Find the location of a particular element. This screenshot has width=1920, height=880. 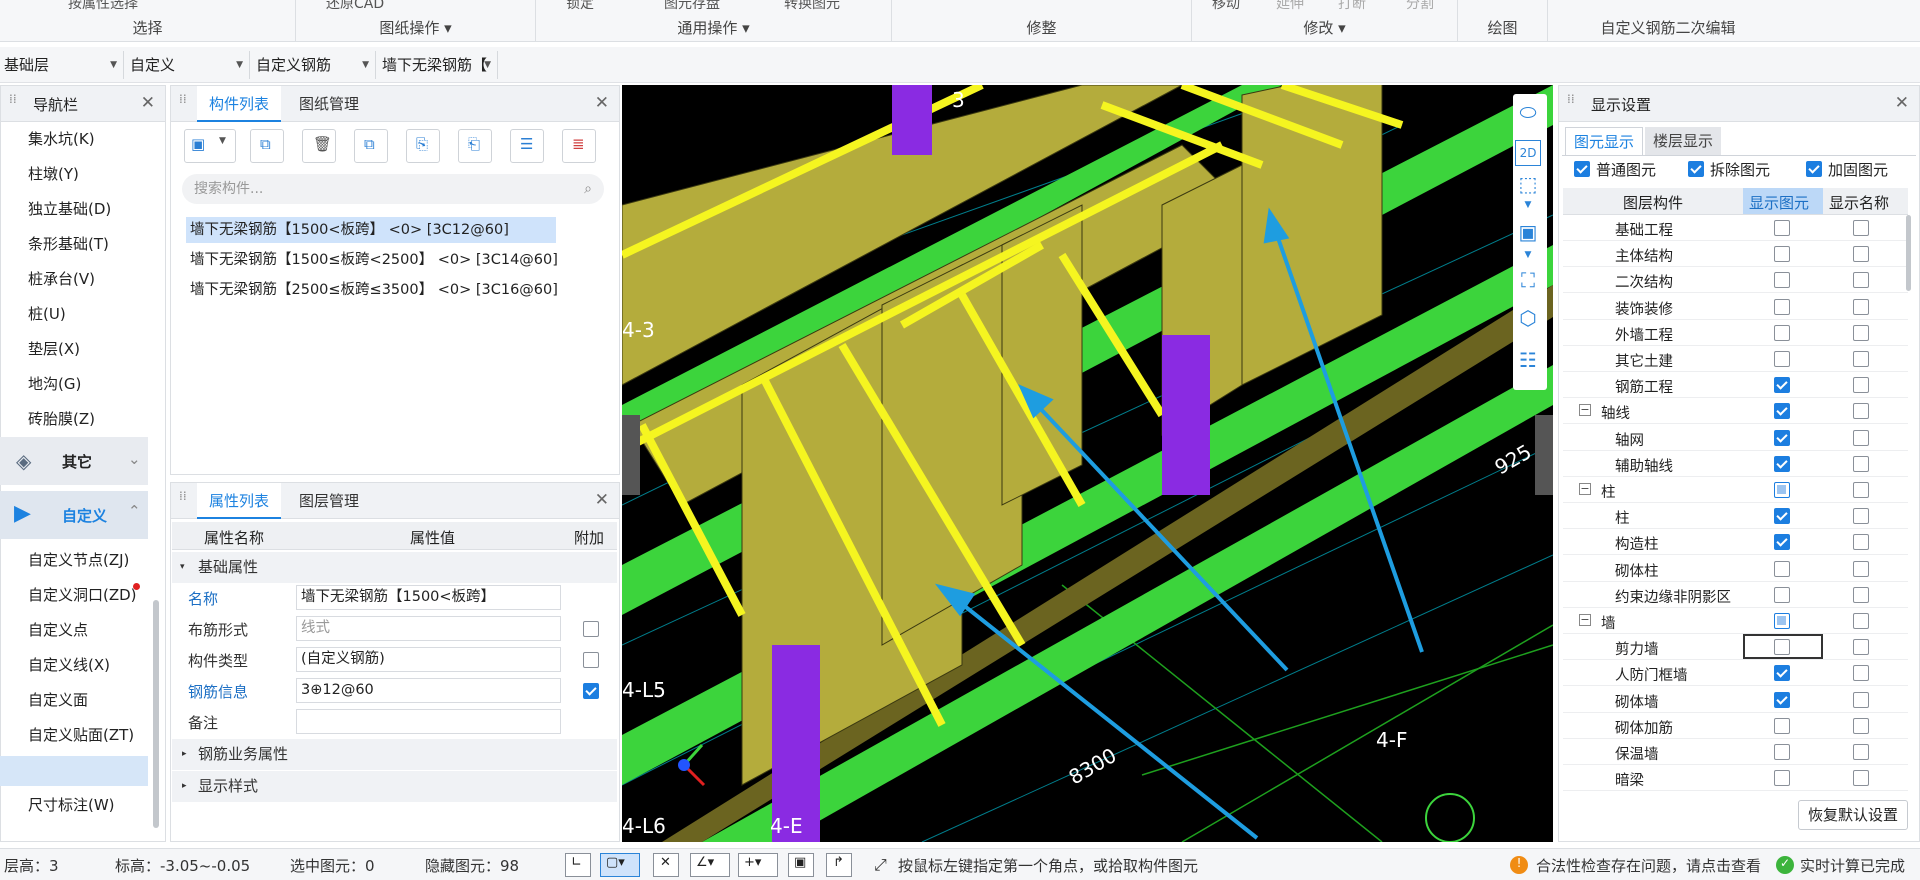

nav-item: 桩(U) is located at coordinates (47, 313).